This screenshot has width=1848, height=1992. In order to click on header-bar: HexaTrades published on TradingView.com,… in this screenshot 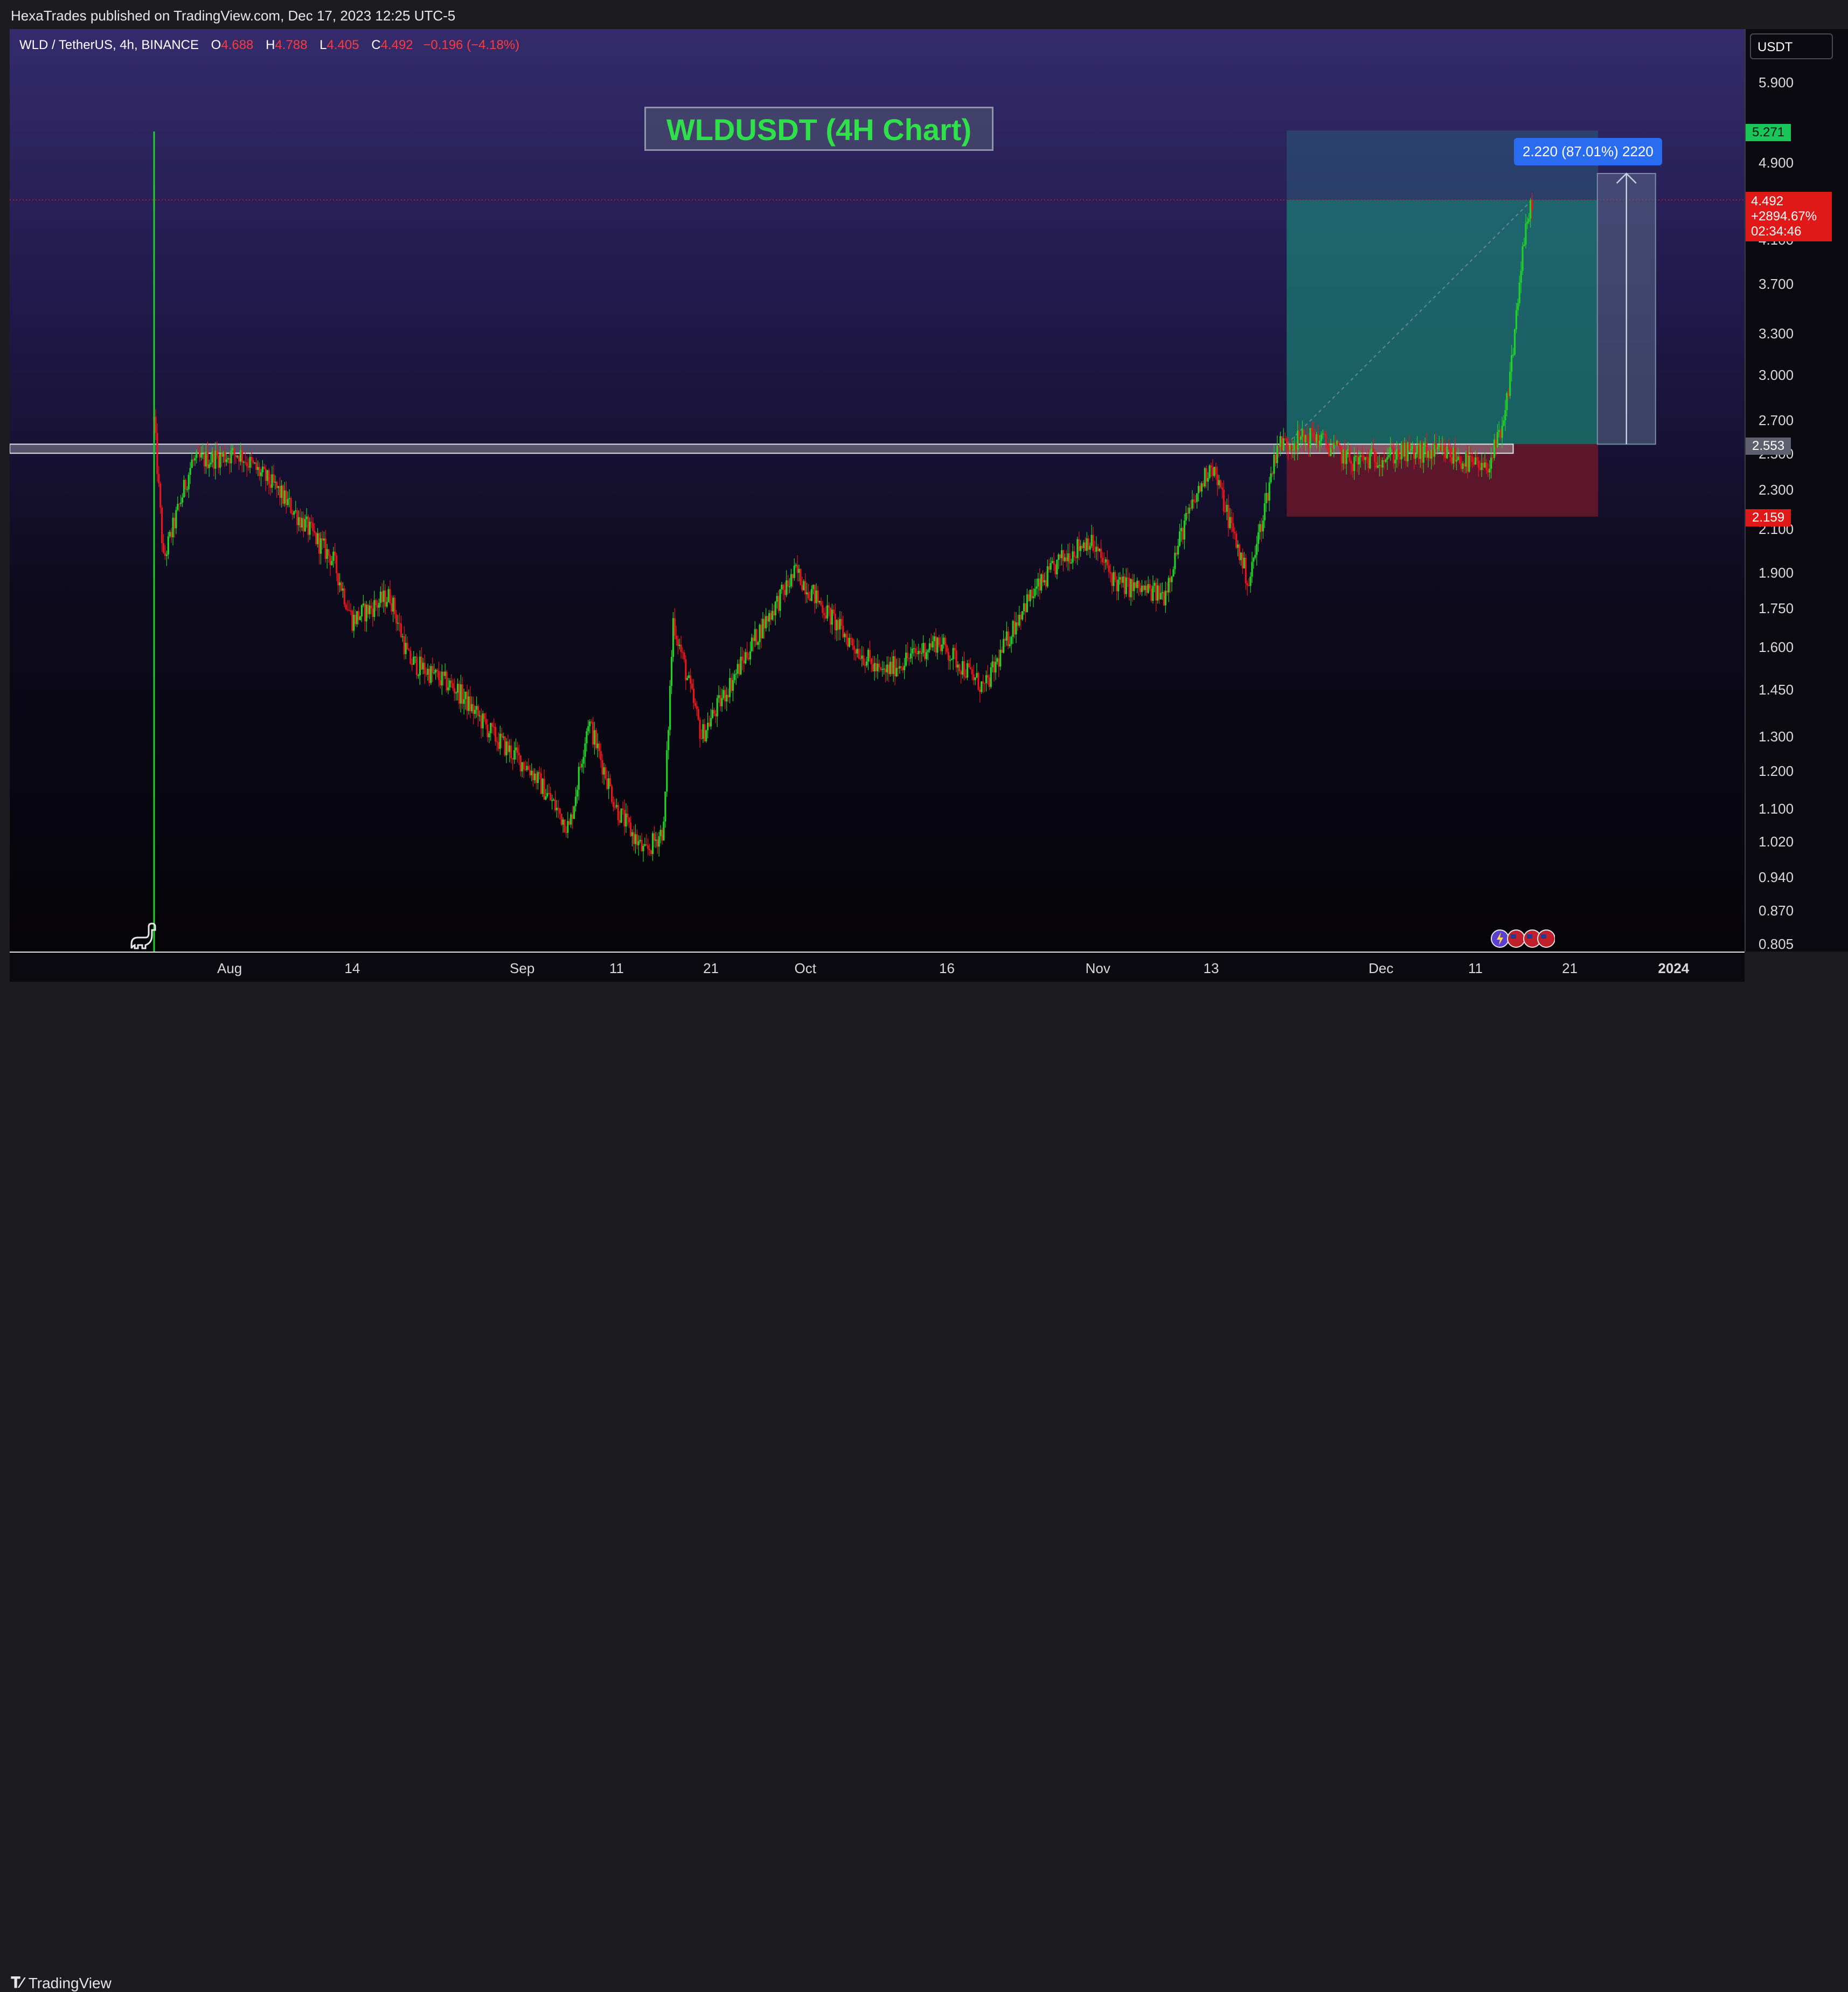, I will do `click(924, 14)`.